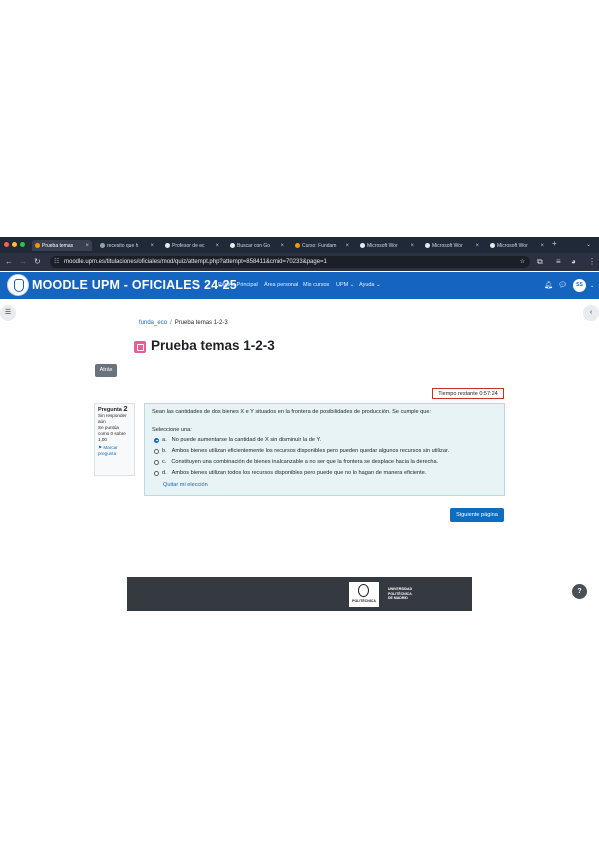 The width and height of the screenshot is (599, 848). I want to click on question-score: Se puntúa como 0 sobre 1,00, so click(112, 433).